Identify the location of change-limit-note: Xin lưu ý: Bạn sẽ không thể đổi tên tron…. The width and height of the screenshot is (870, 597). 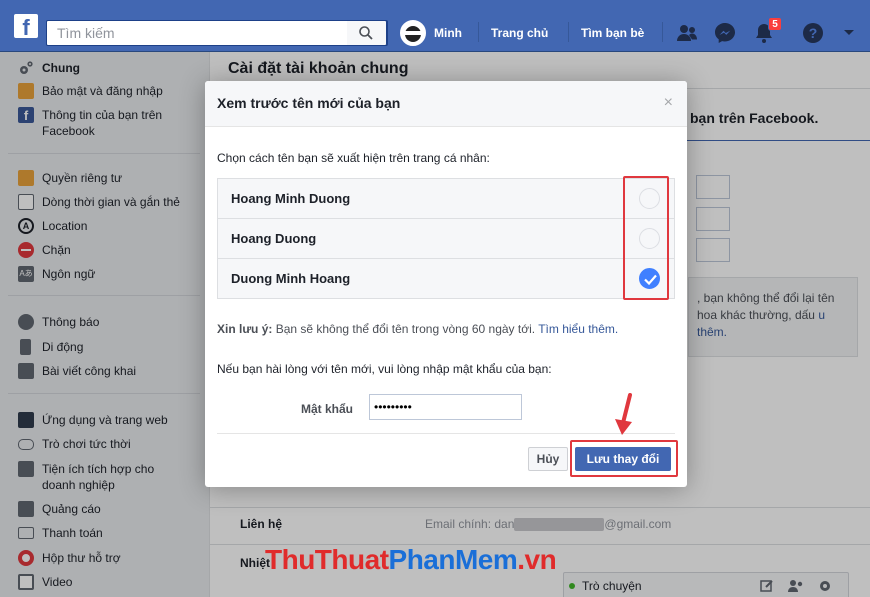
(417, 329).